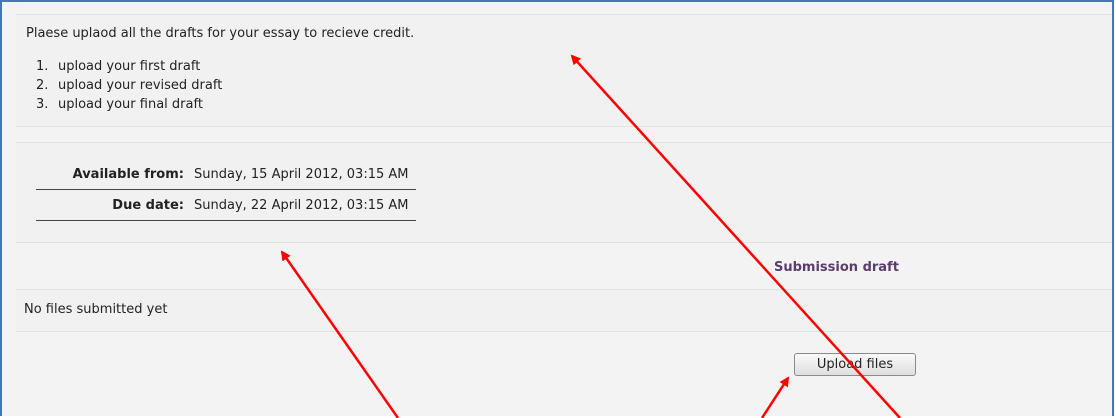 The image size is (1116, 418). Describe the element at coordinates (96, 309) in the screenshot. I see `submission-status-text: No files submitted yet` at that location.